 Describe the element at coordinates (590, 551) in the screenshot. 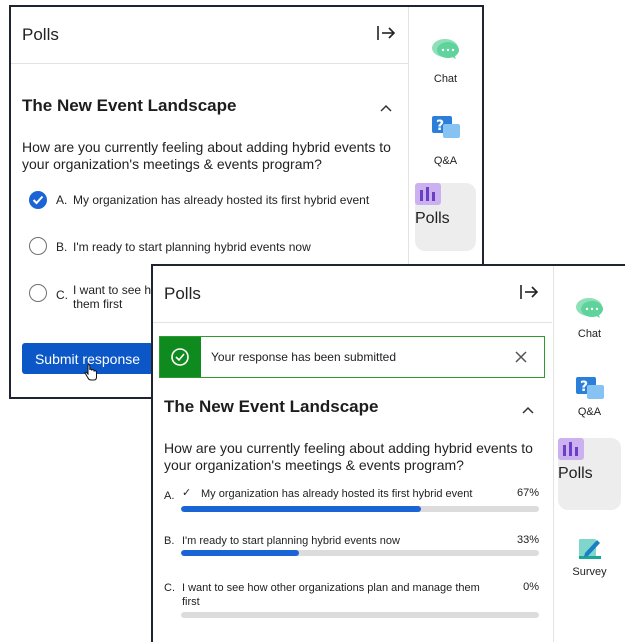

I see `survey-icon` at that location.